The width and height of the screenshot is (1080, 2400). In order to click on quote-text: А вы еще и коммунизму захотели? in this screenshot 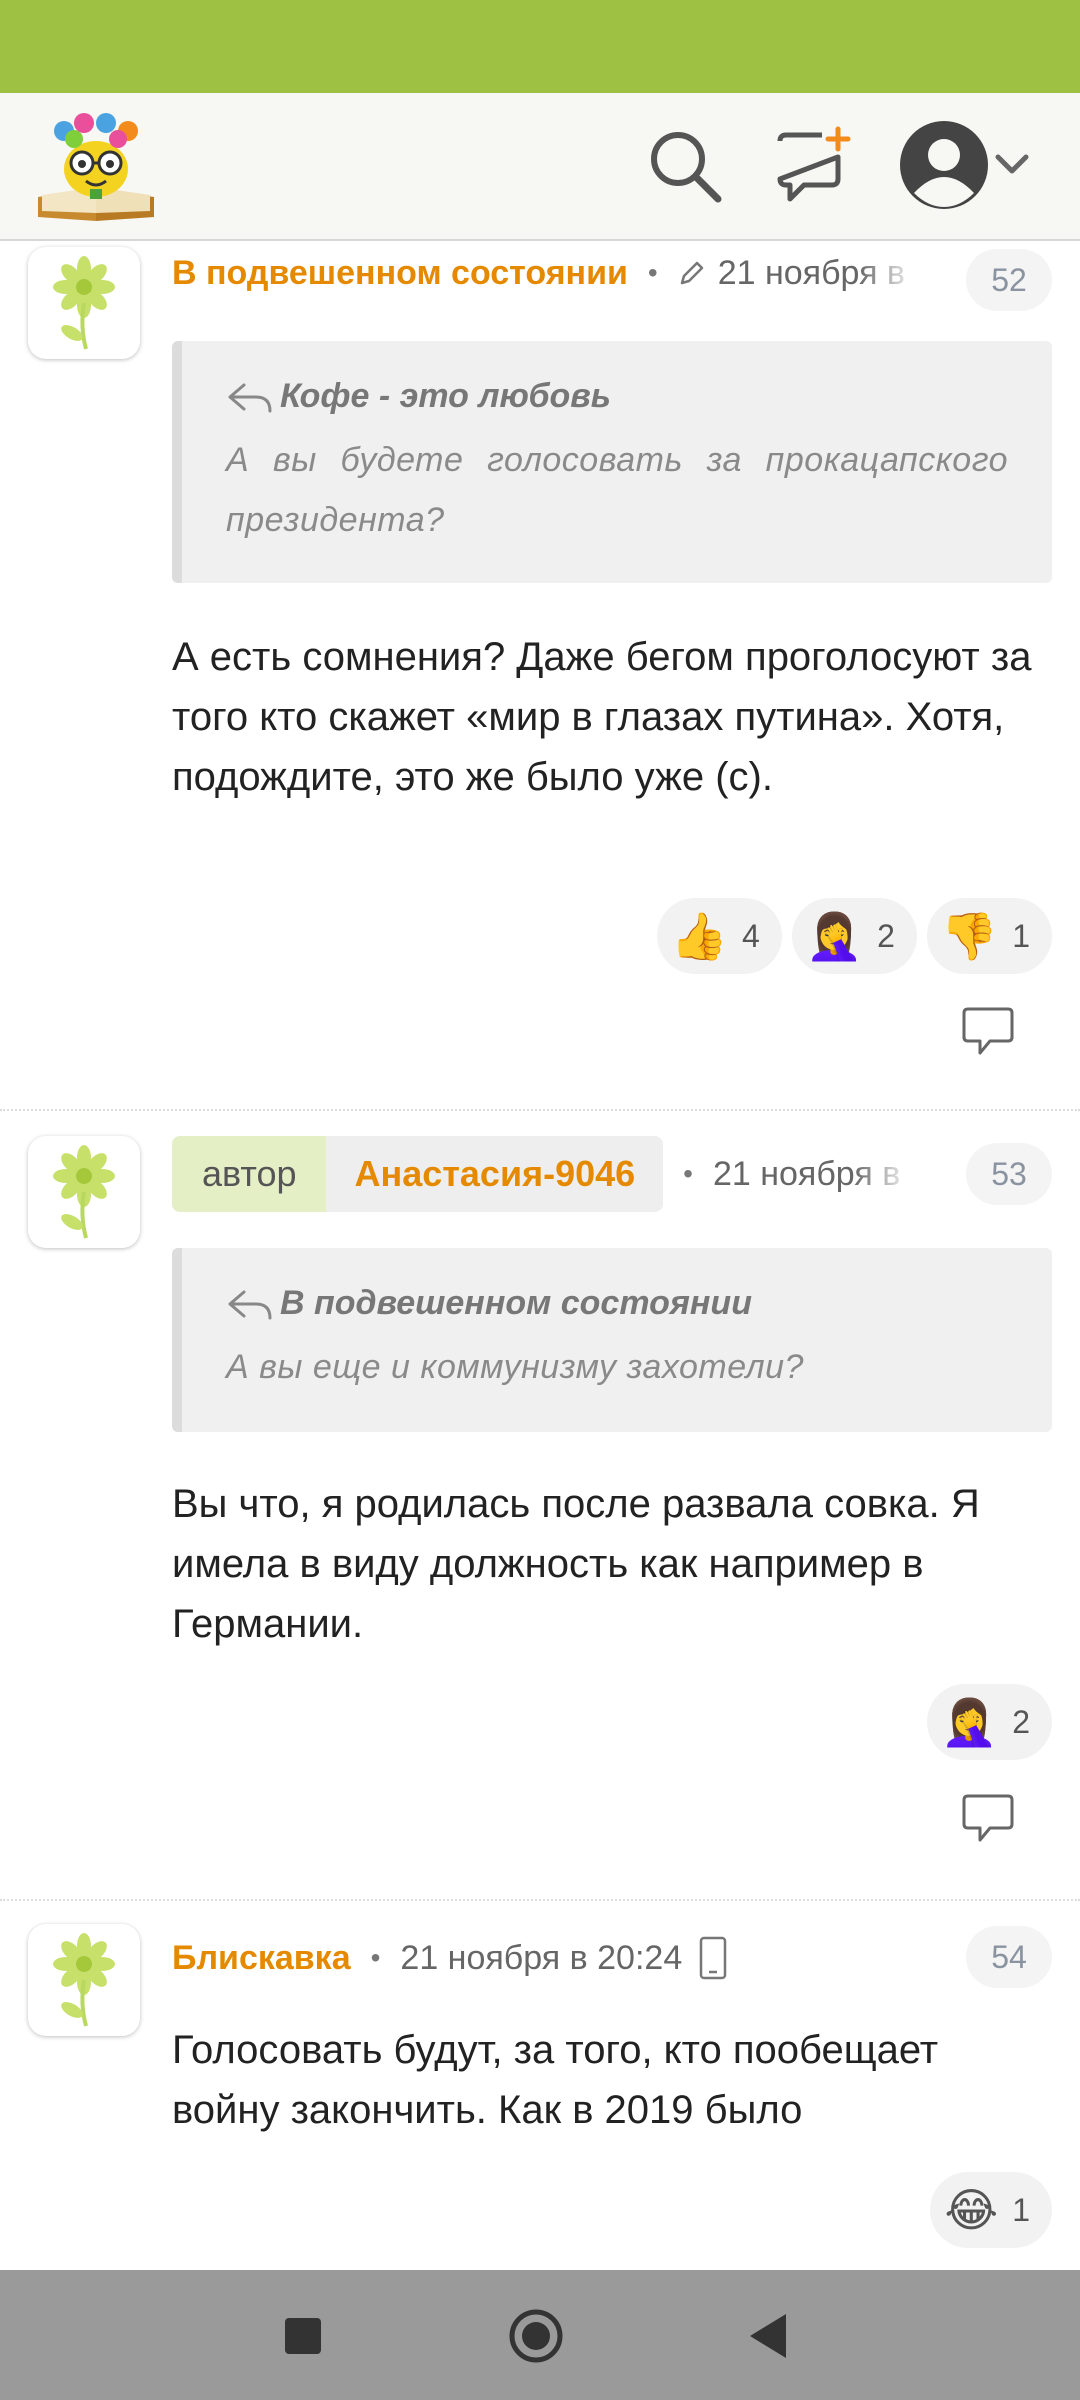, I will do `click(515, 1367)`.